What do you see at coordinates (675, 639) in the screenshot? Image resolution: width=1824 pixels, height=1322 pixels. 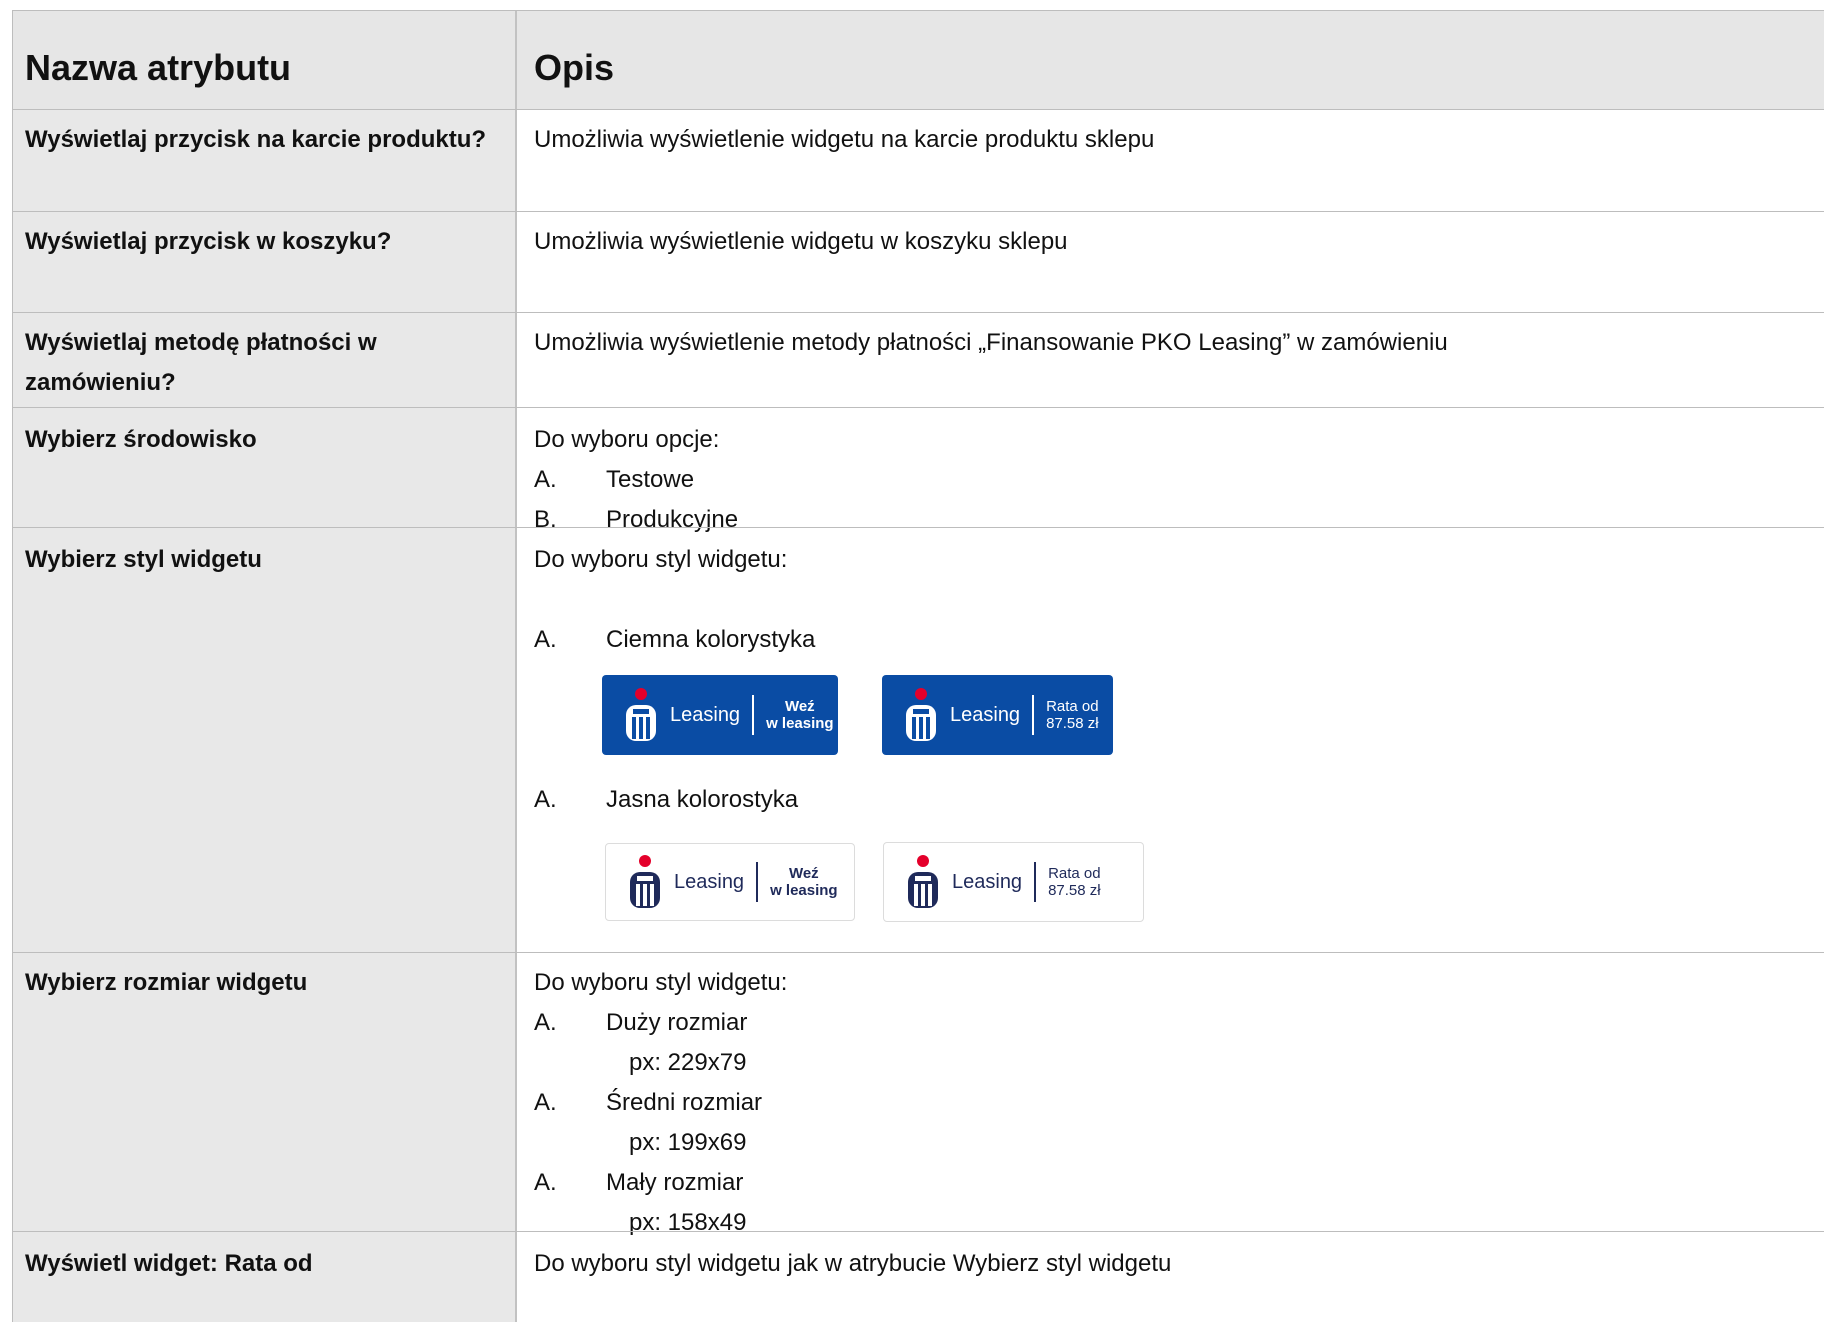 I see `list-item: A. Ciemna kolorystyka` at bounding box center [675, 639].